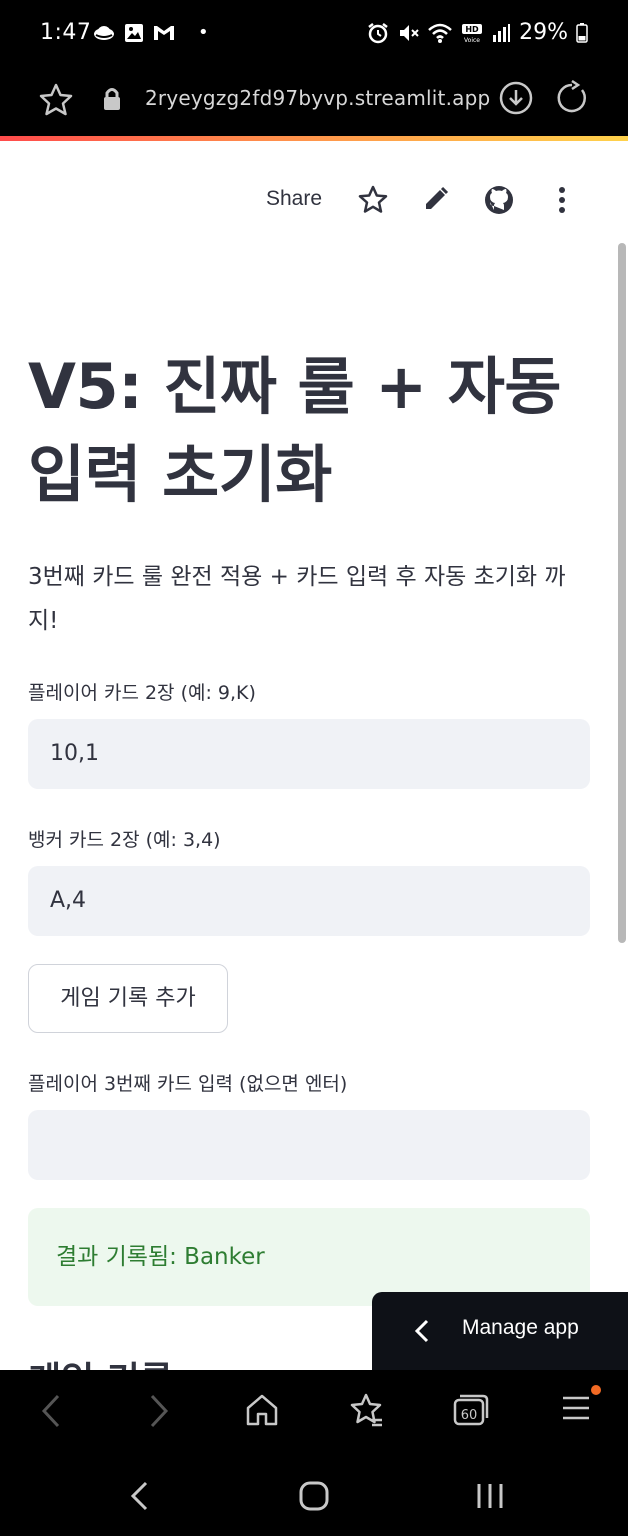 This screenshot has width=628, height=1536. What do you see at coordinates (159, 1411) in the screenshot?
I see `forward-icon` at bounding box center [159, 1411].